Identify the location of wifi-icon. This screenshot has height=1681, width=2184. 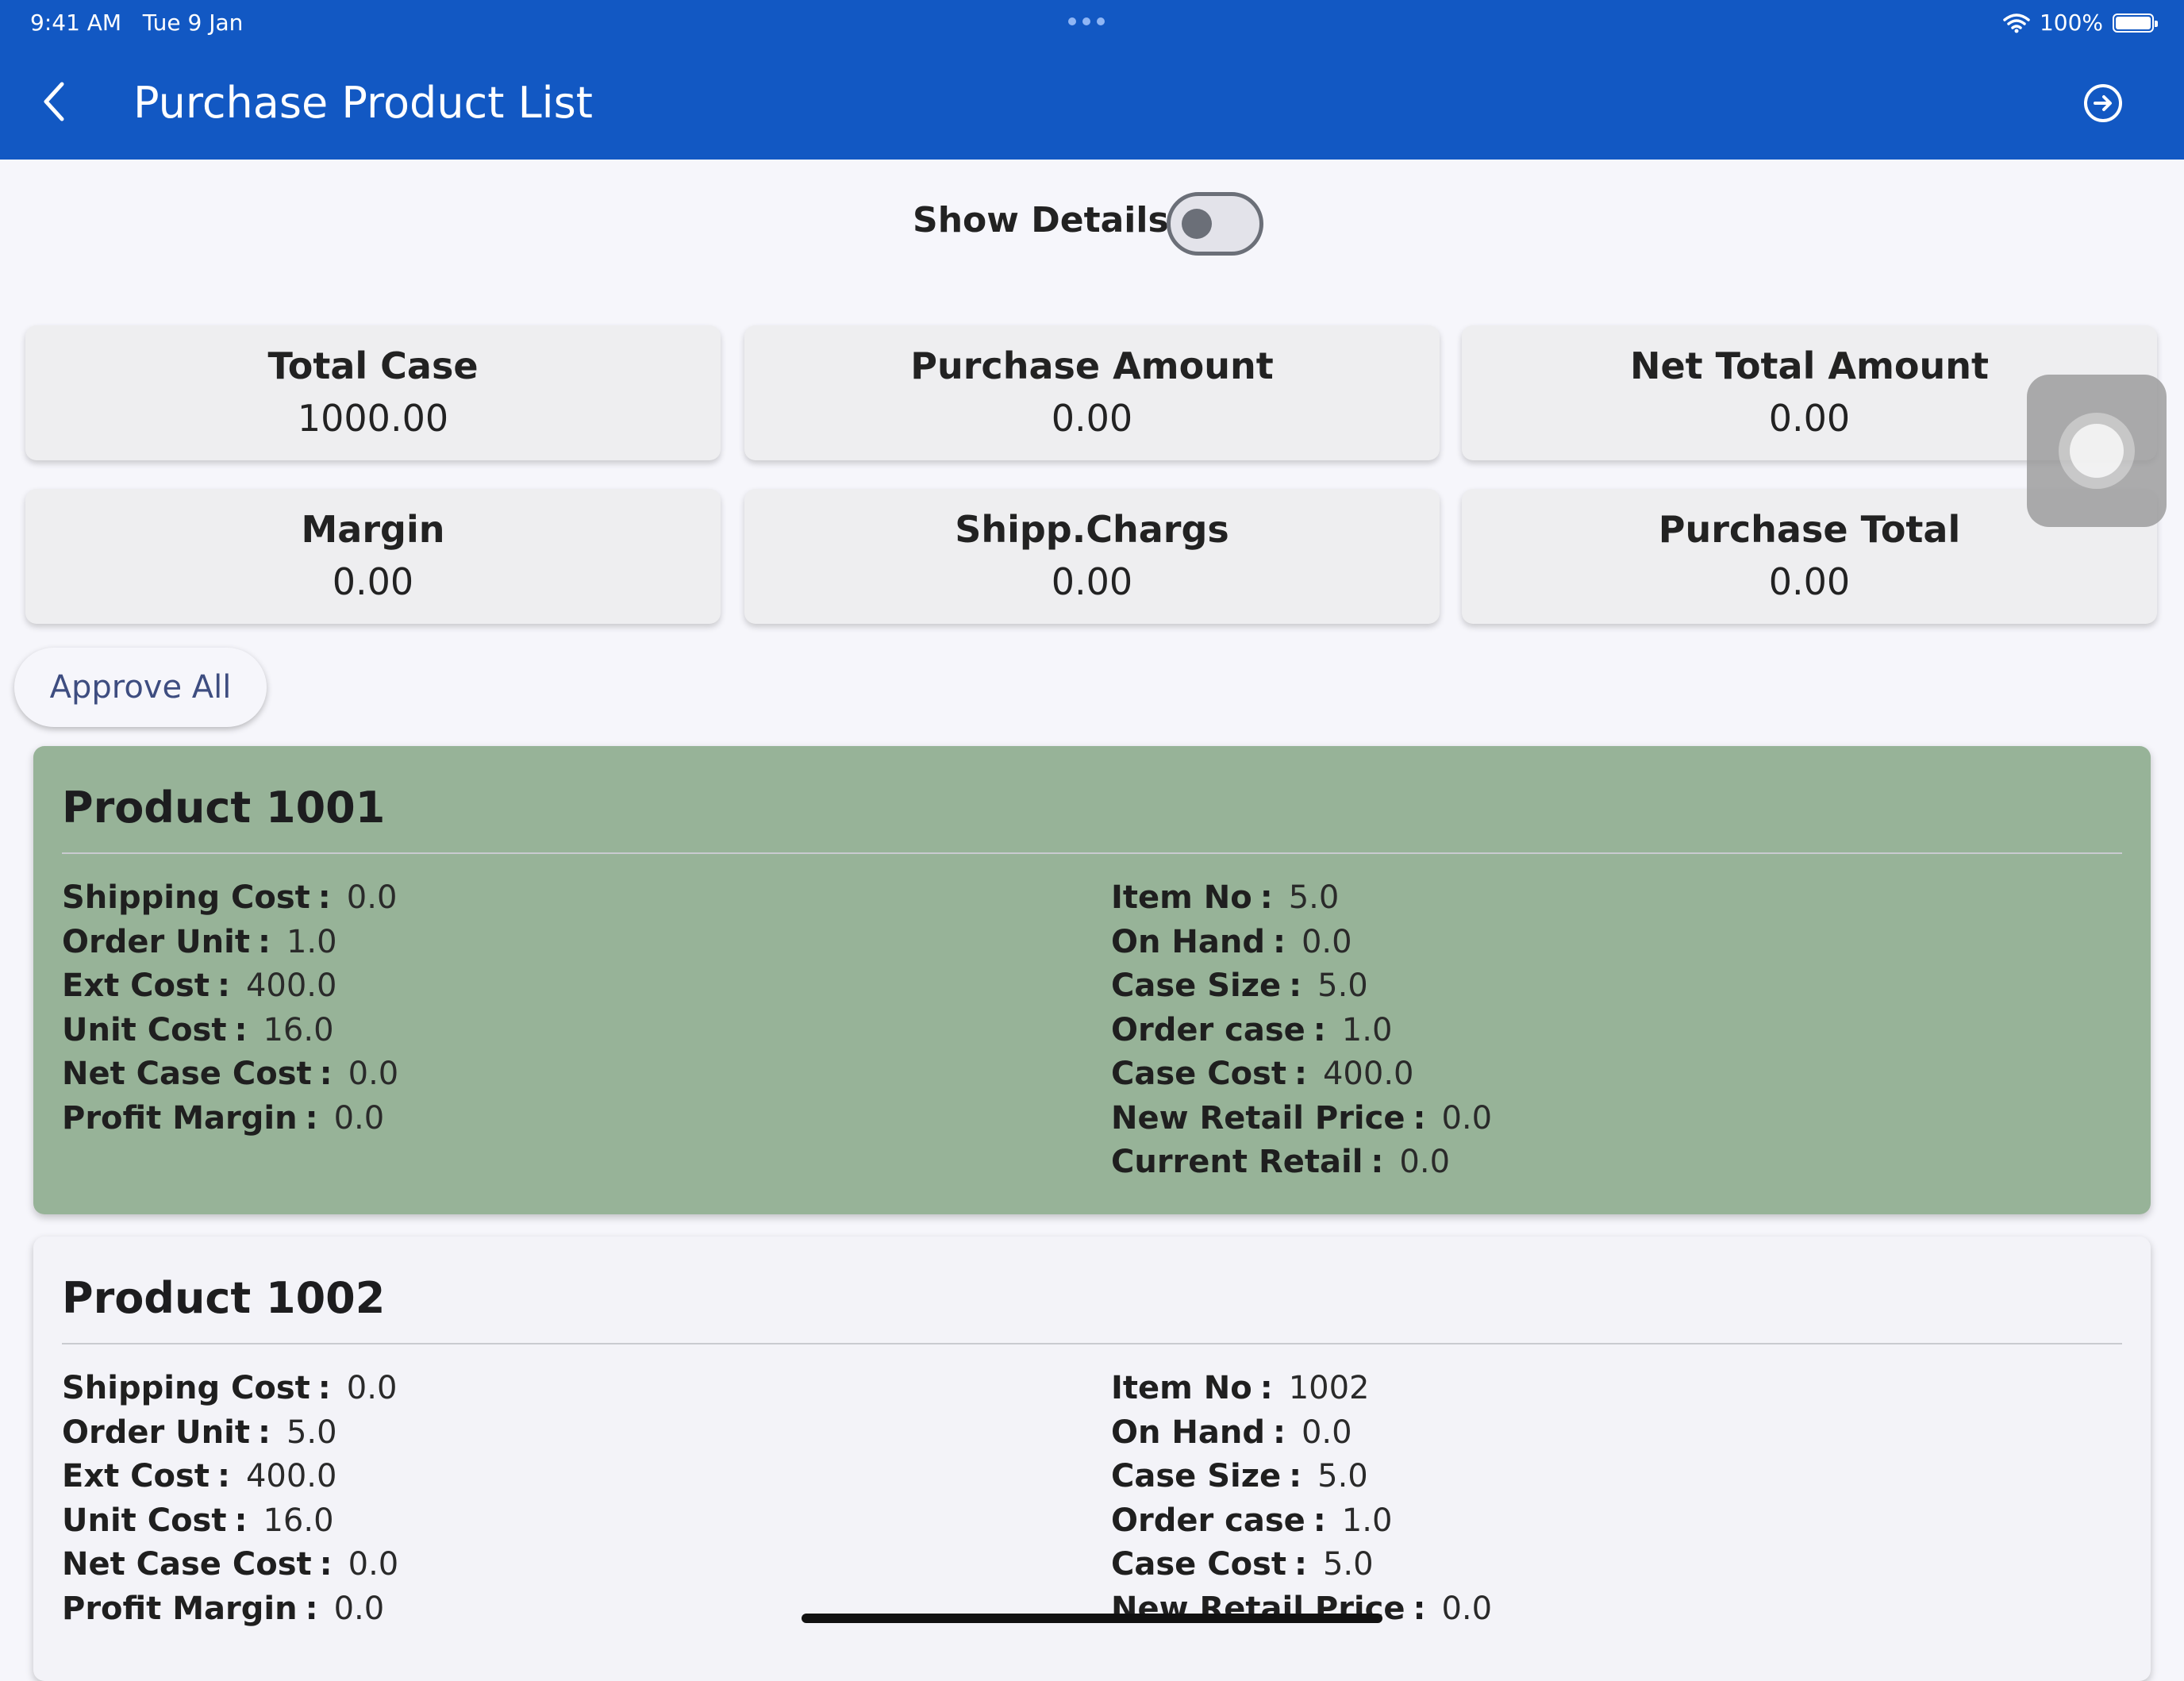
(2016, 23).